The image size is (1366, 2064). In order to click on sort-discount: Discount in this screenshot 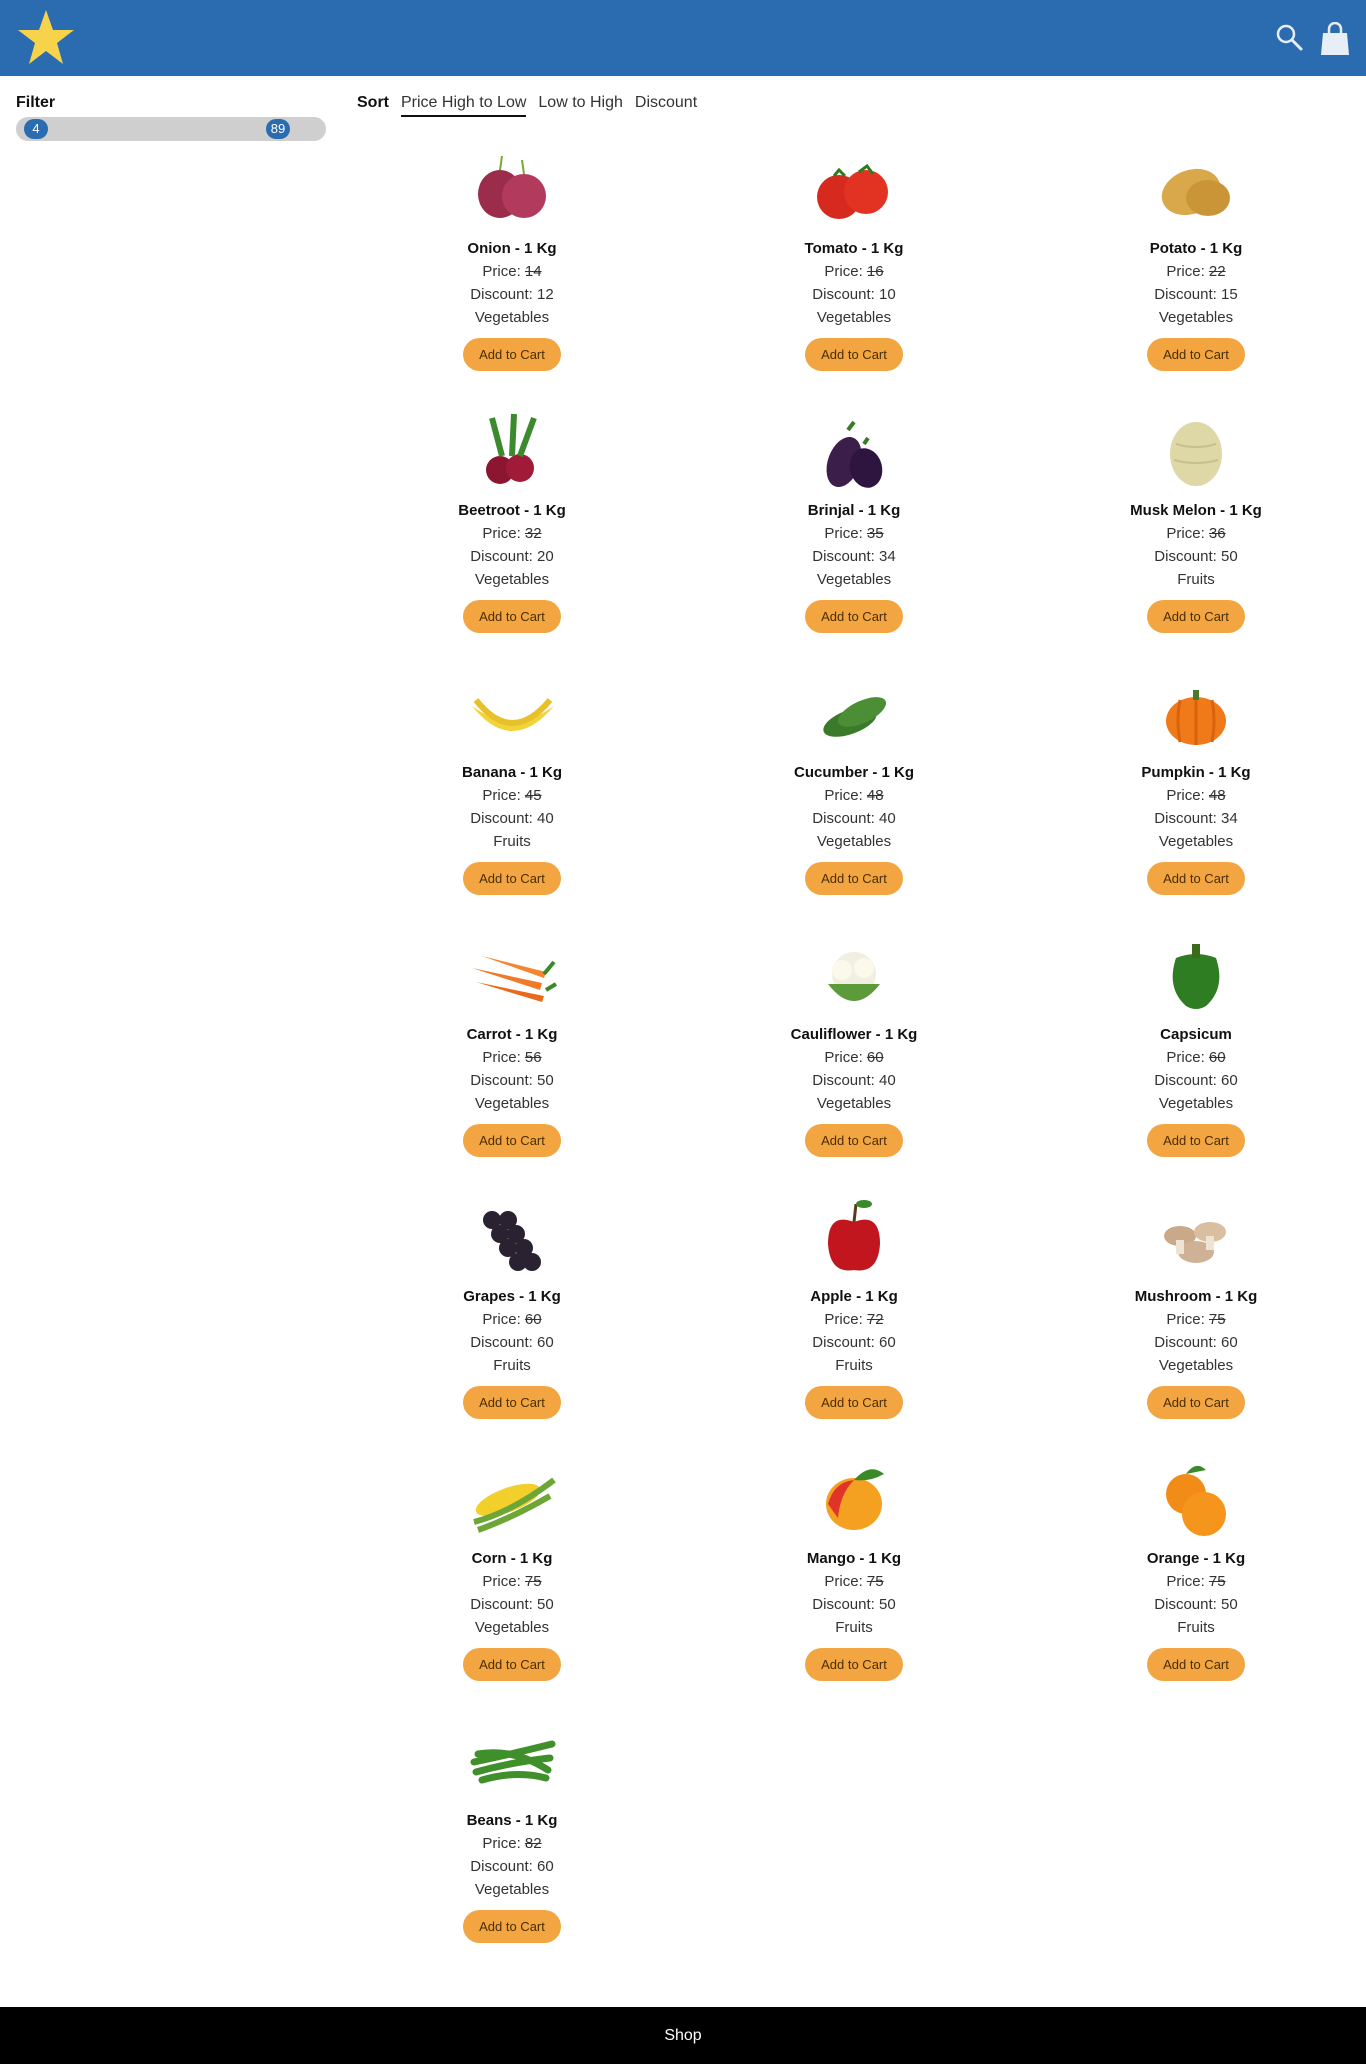, I will do `click(666, 105)`.